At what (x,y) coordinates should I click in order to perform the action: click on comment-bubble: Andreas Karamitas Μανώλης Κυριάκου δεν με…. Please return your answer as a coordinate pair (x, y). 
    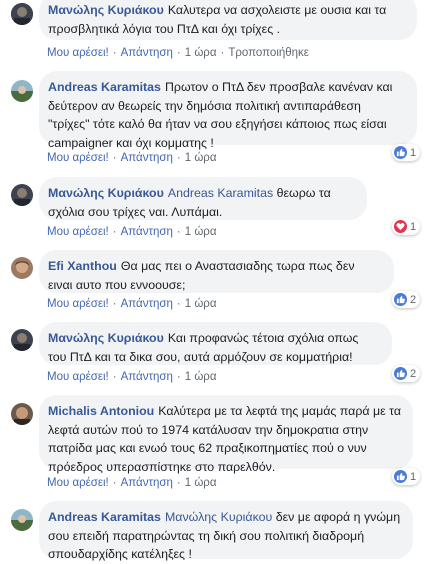
    Looking at the image, I should click on (226, 531).